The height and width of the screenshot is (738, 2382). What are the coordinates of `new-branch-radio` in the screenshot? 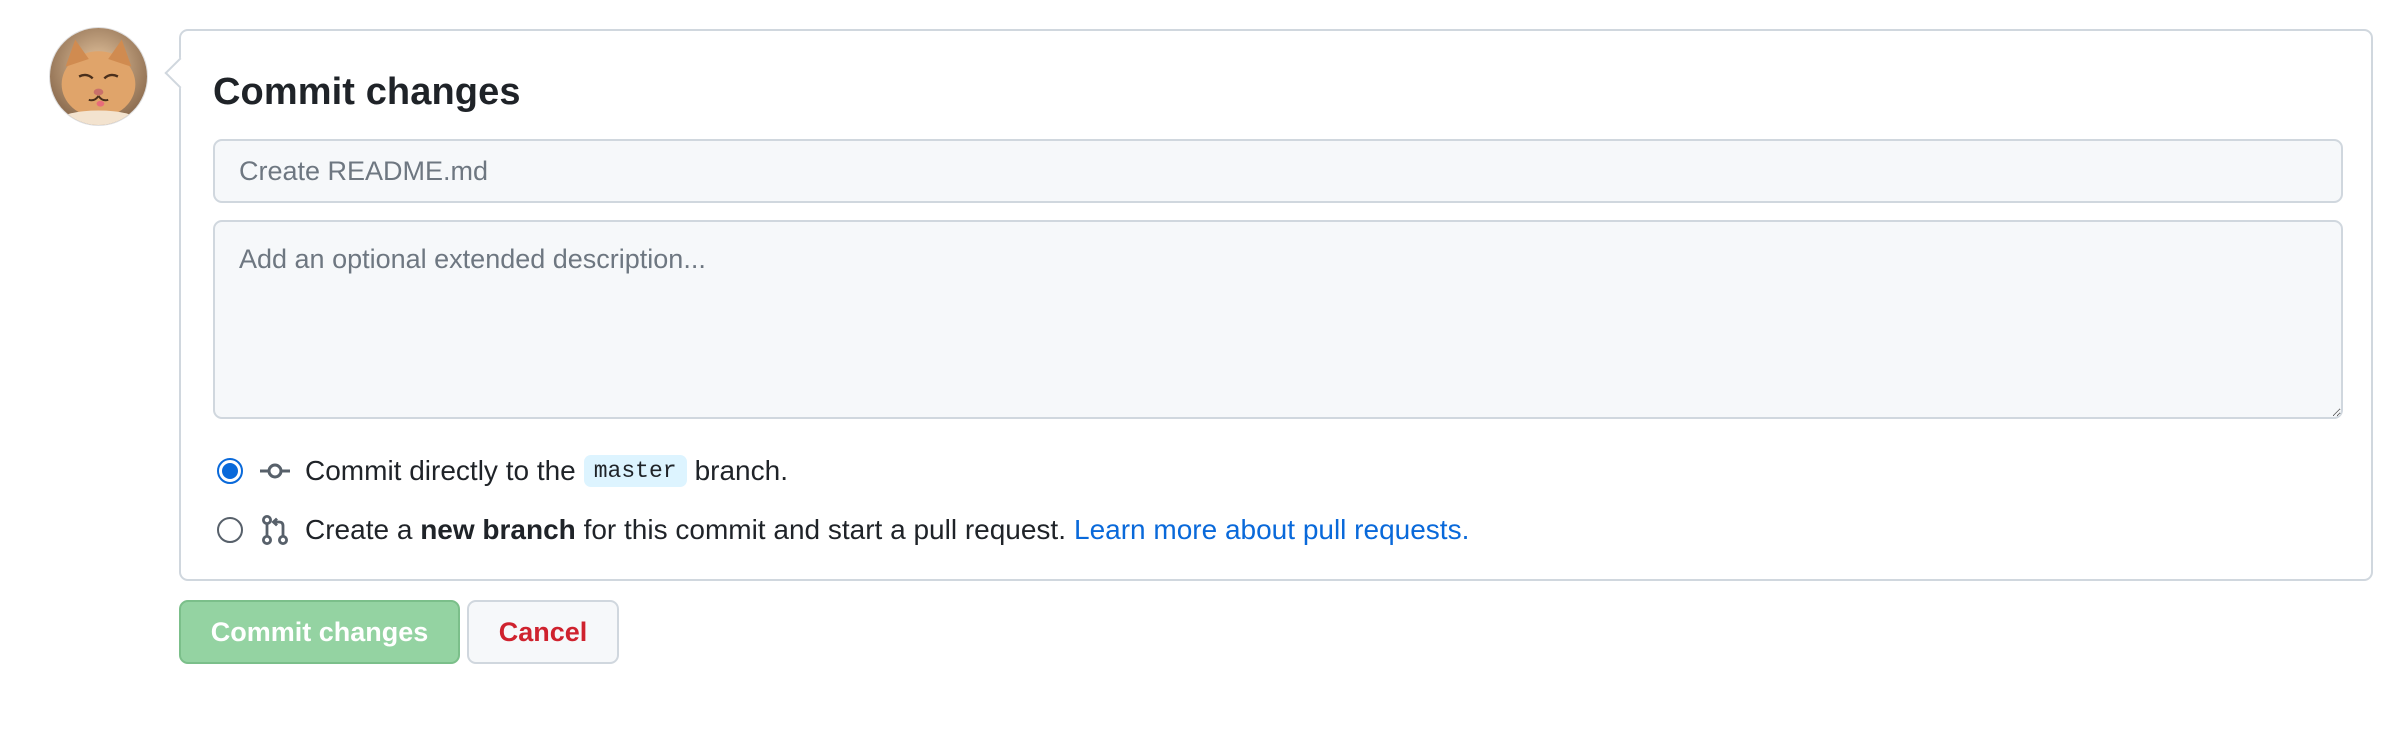 It's located at (230, 530).